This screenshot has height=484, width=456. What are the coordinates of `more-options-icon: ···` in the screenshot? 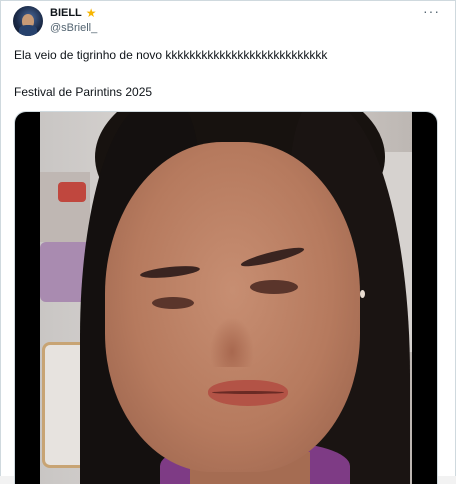 It's located at (431, 11).